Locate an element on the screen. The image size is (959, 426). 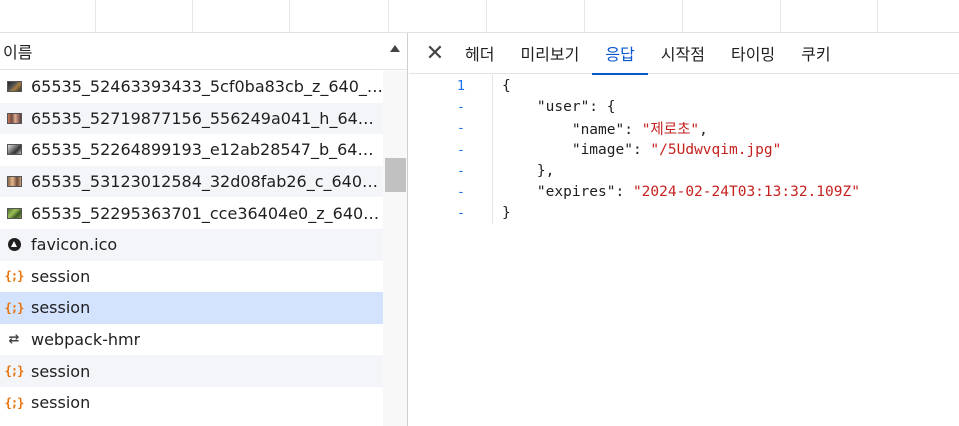
tab-3: 시작점 is located at coordinates (683, 53).